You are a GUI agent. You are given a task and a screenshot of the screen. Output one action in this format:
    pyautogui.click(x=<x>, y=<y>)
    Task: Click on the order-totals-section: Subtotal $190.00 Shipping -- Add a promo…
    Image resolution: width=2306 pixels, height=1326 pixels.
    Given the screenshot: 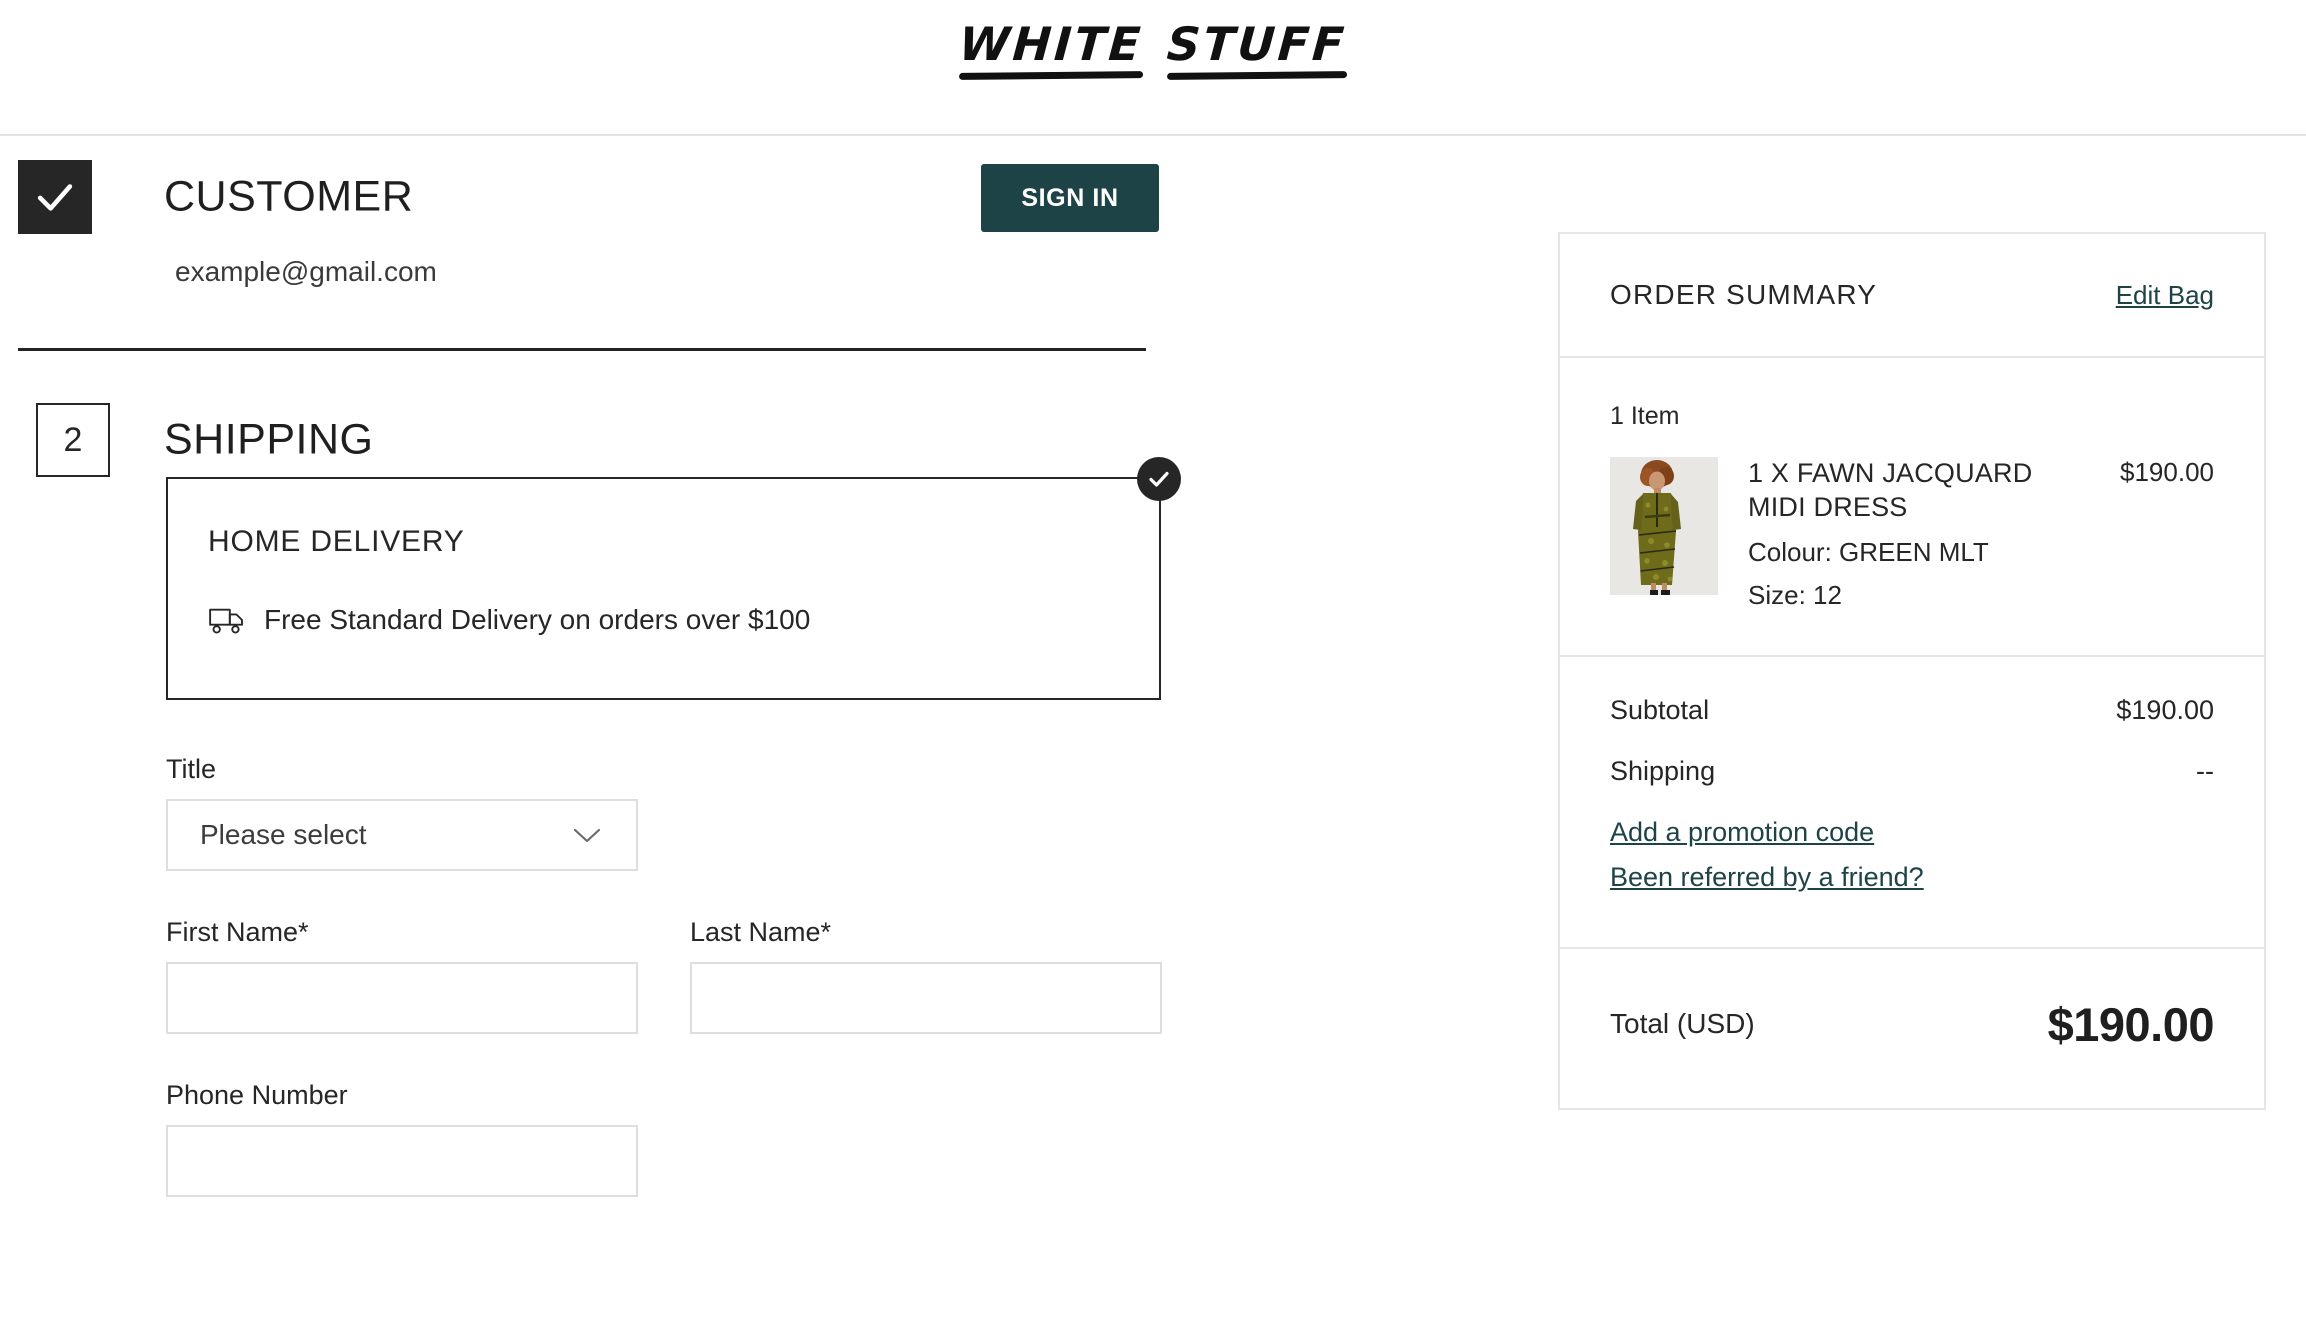 What is the action you would take?
    pyautogui.click(x=1912, y=802)
    